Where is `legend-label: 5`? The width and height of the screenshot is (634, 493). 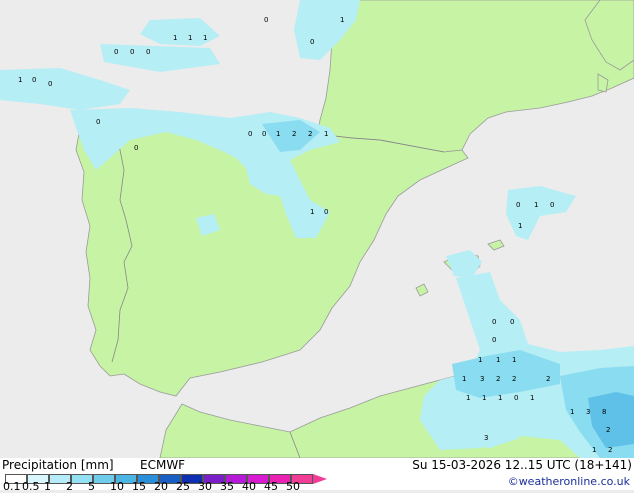 legend-label: 5 is located at coordinates (91, 486).